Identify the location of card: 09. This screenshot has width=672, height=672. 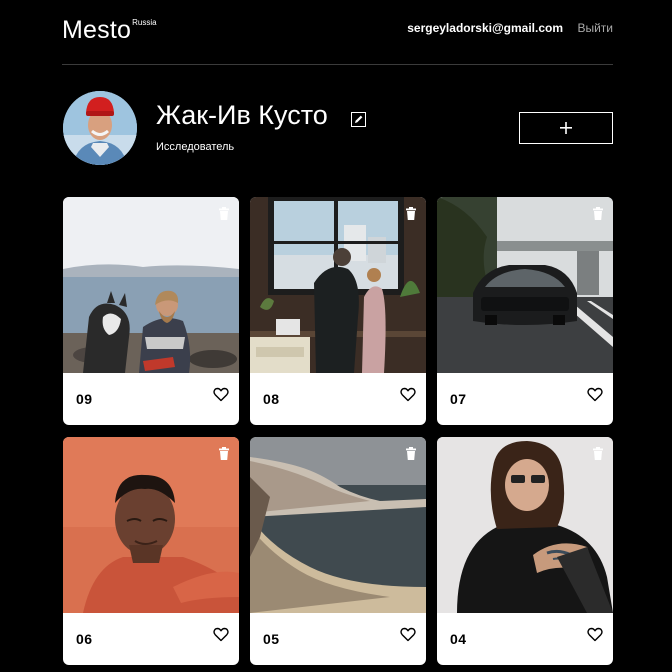
(151, 311).